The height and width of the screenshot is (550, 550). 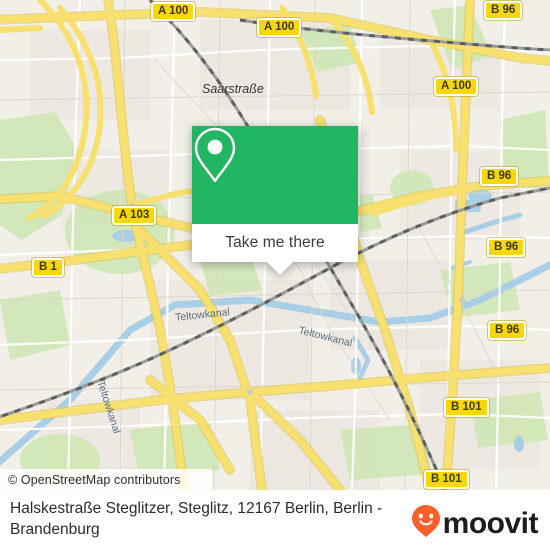 What do you see at coordinates (134, 215) in the screenshot?
I see `road-shield: A 103` at bounding box center [134, 215].